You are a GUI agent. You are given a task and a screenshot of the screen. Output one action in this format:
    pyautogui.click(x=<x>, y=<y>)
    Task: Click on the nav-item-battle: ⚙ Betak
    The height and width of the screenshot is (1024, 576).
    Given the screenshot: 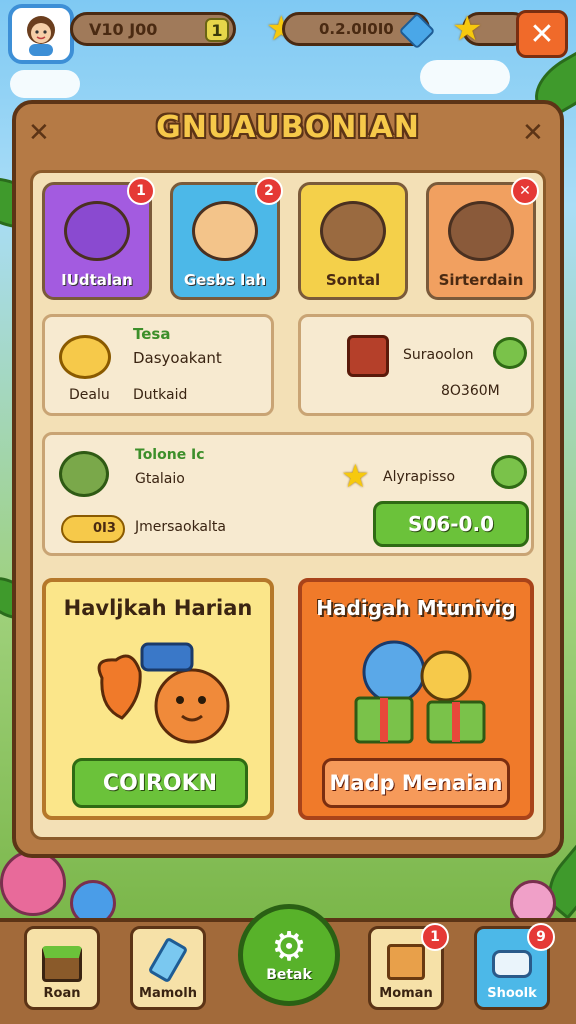 What is the action you would take?
    pyautogui.click(x=289, y=955)
    